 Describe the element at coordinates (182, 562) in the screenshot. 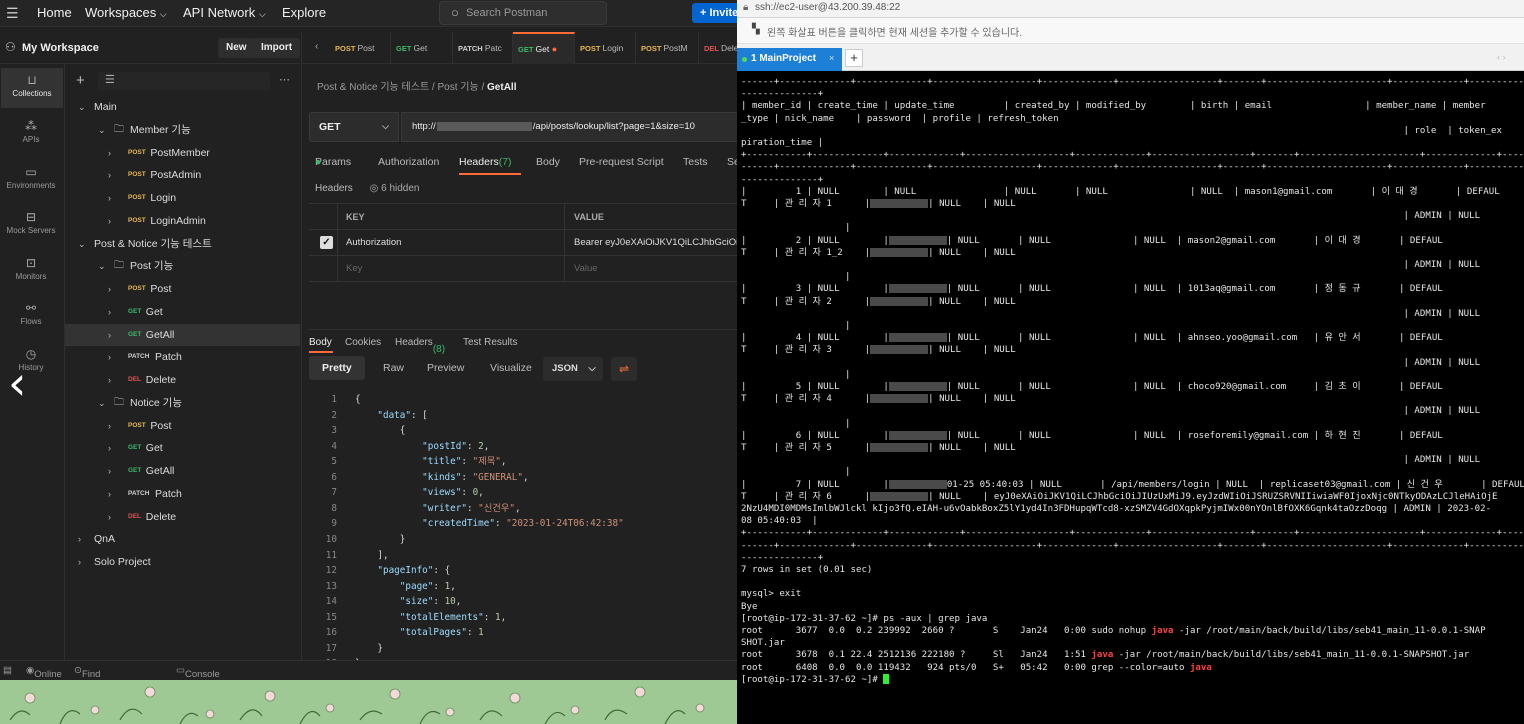

I see `tree-folder: › Solo Project` at that location.